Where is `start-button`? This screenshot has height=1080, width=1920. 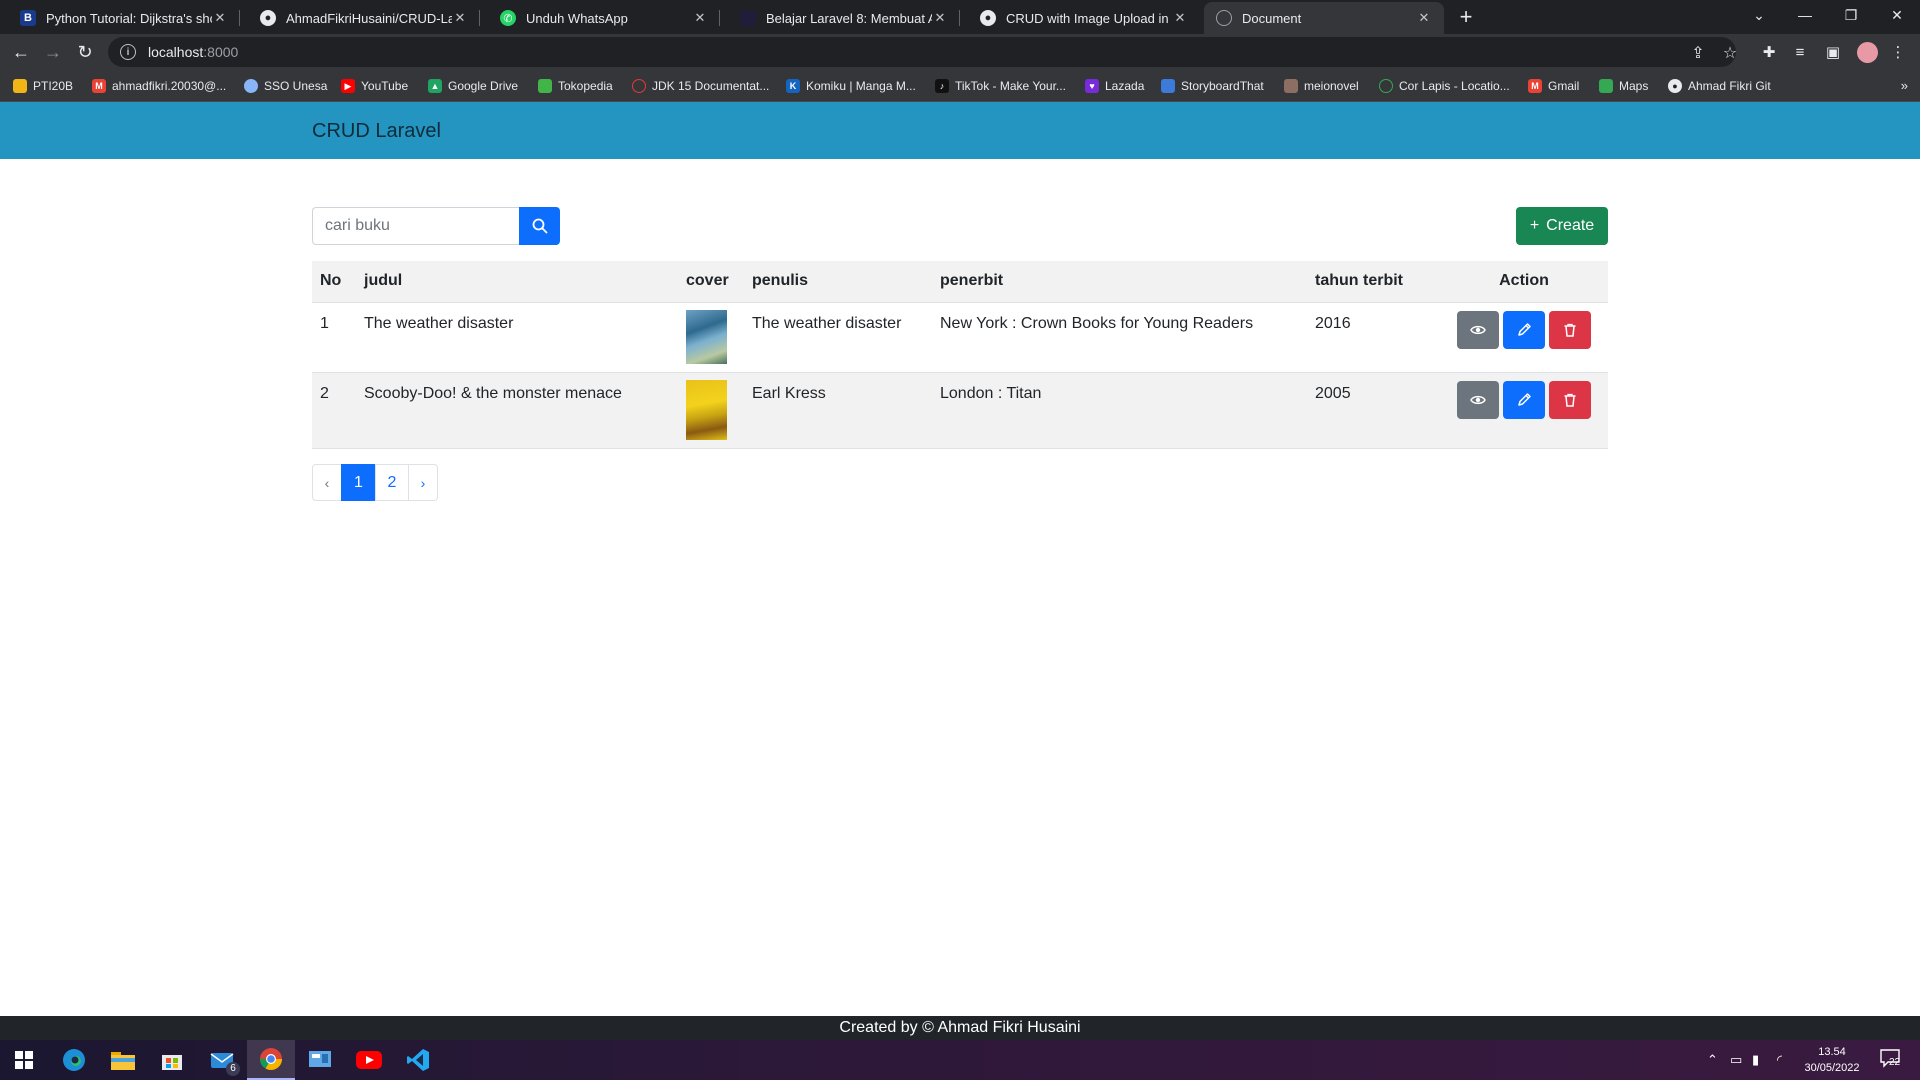
start-button is located at coordinates (24, 1060).